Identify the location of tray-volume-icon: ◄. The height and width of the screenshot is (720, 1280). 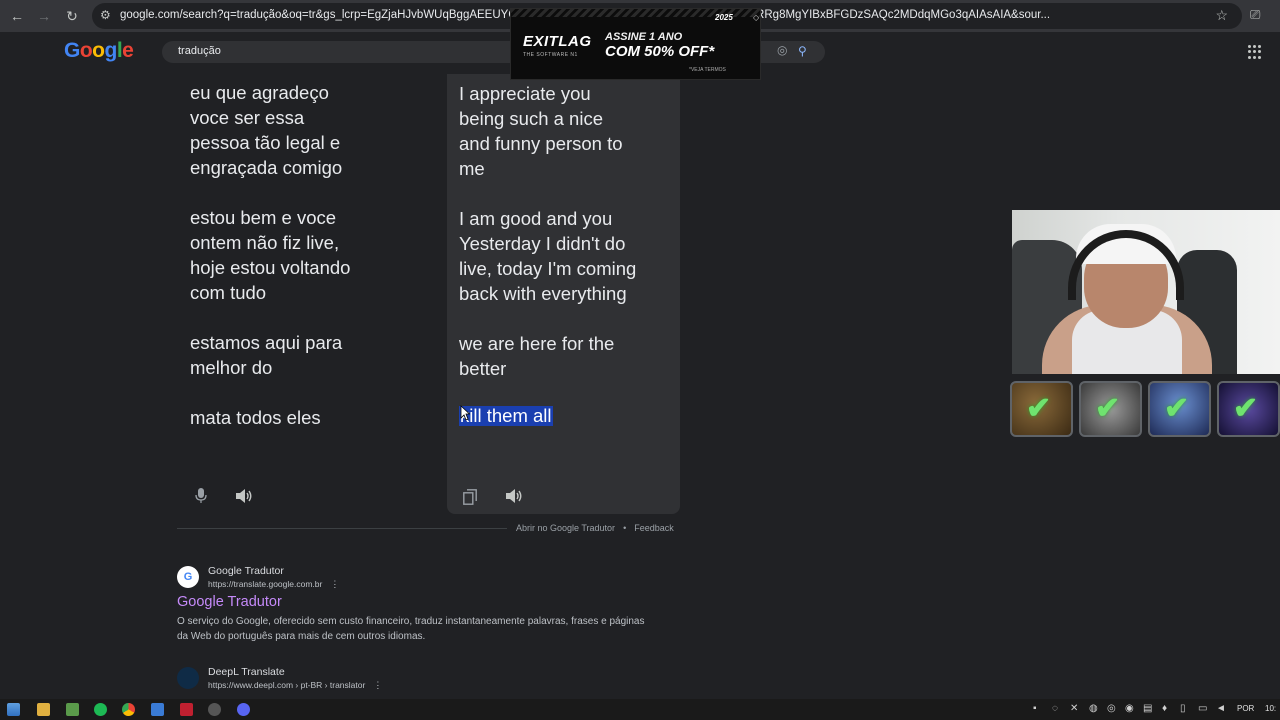
(1221, 708).